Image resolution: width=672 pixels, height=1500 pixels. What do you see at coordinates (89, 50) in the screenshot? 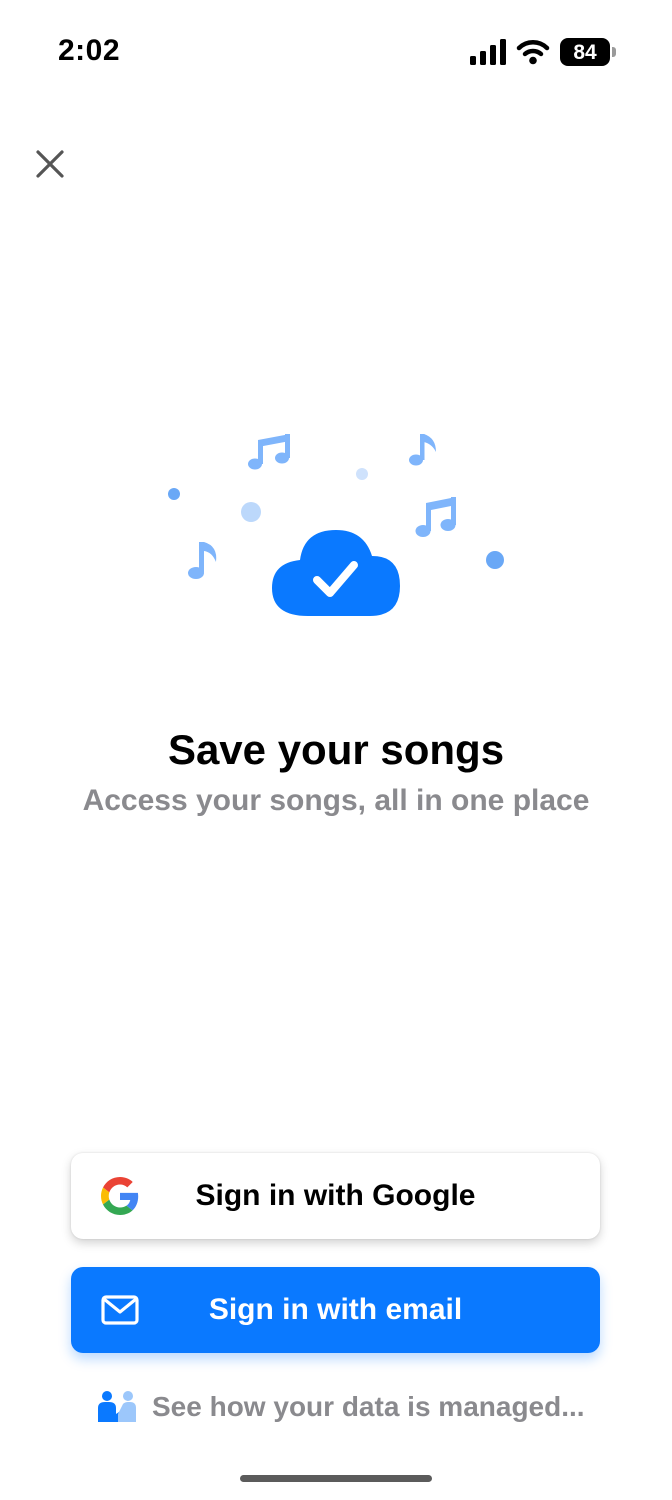
I see `status-time: 2:02` at bounding box center [89, 50].